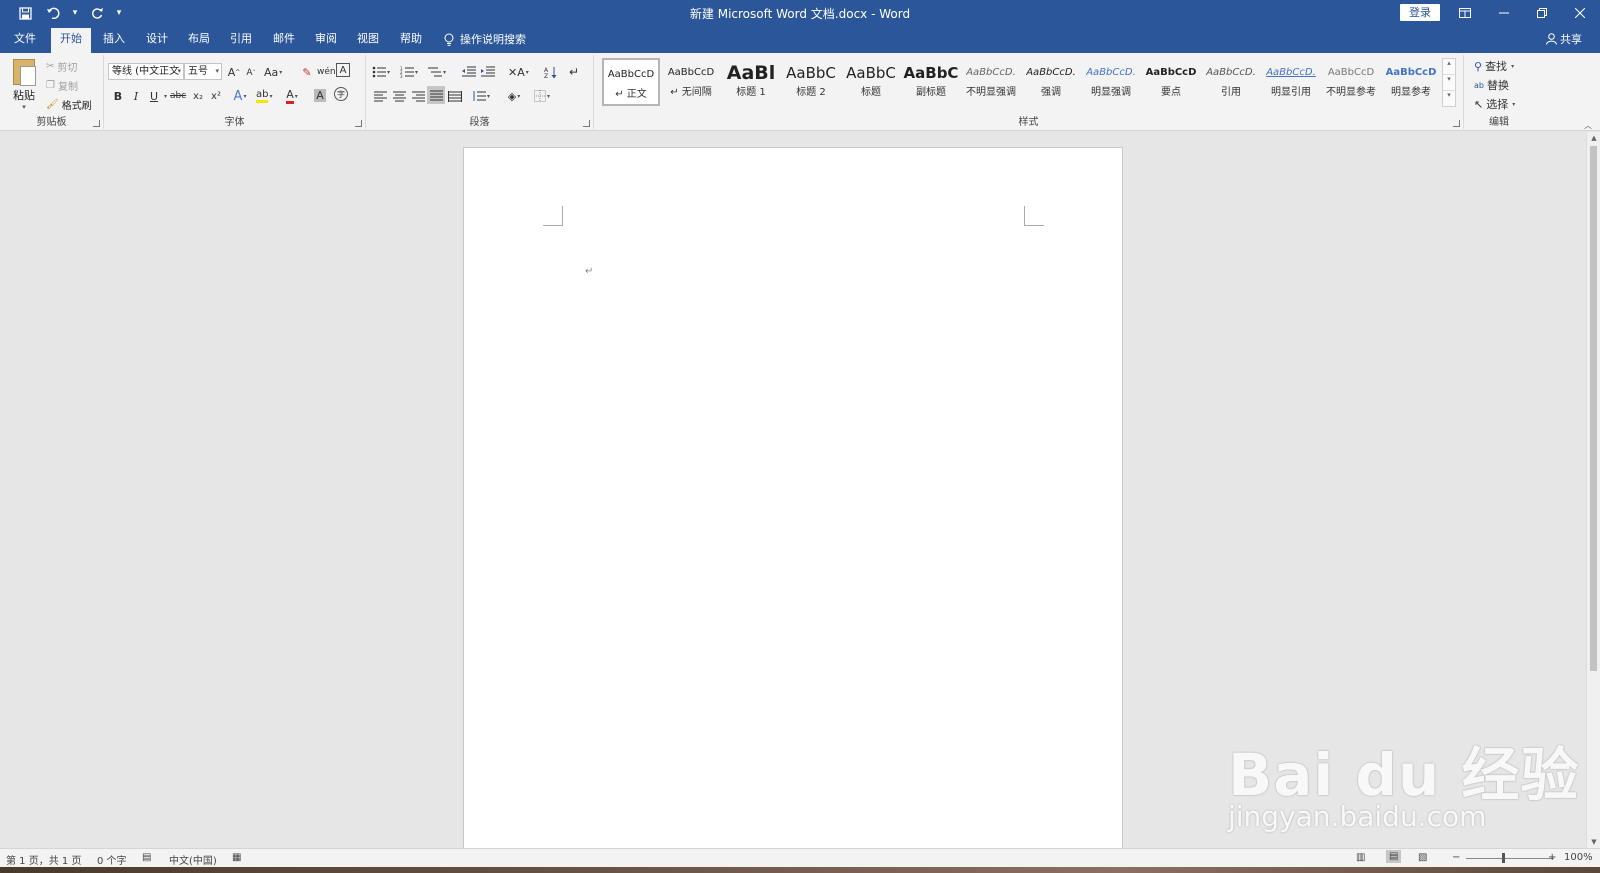 This screenshot has width=1600, height=873. I want to click on tab-mailings: 邮件, so click(284, 42).